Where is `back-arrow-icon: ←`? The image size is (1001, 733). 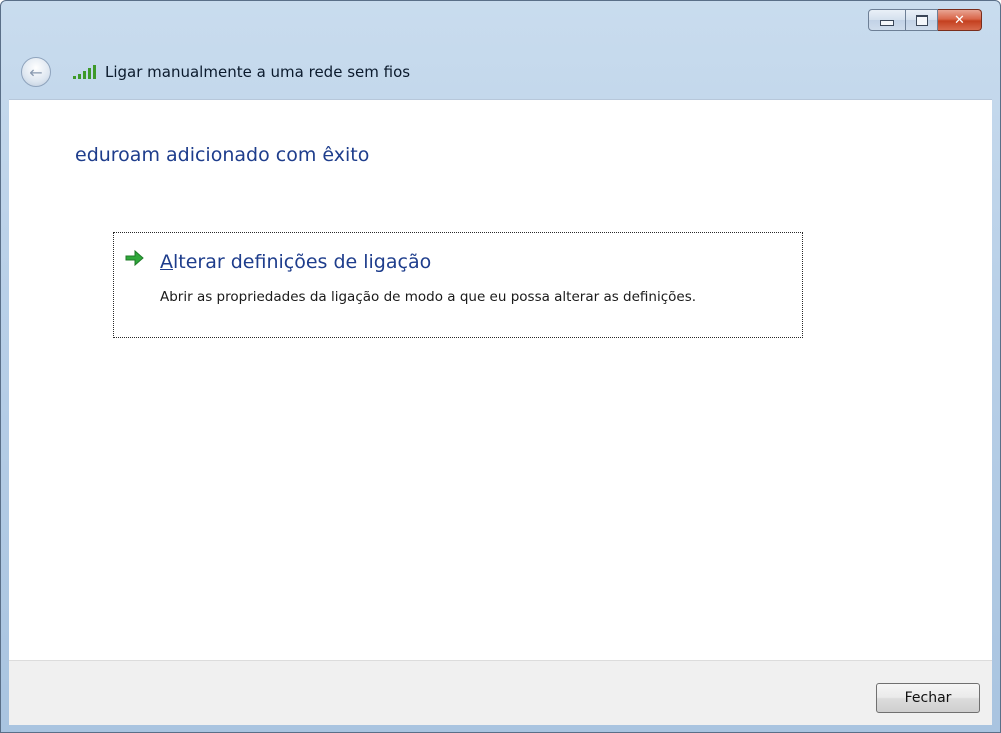
back-arrow-icon: ← is located at coordinates (36, 72).